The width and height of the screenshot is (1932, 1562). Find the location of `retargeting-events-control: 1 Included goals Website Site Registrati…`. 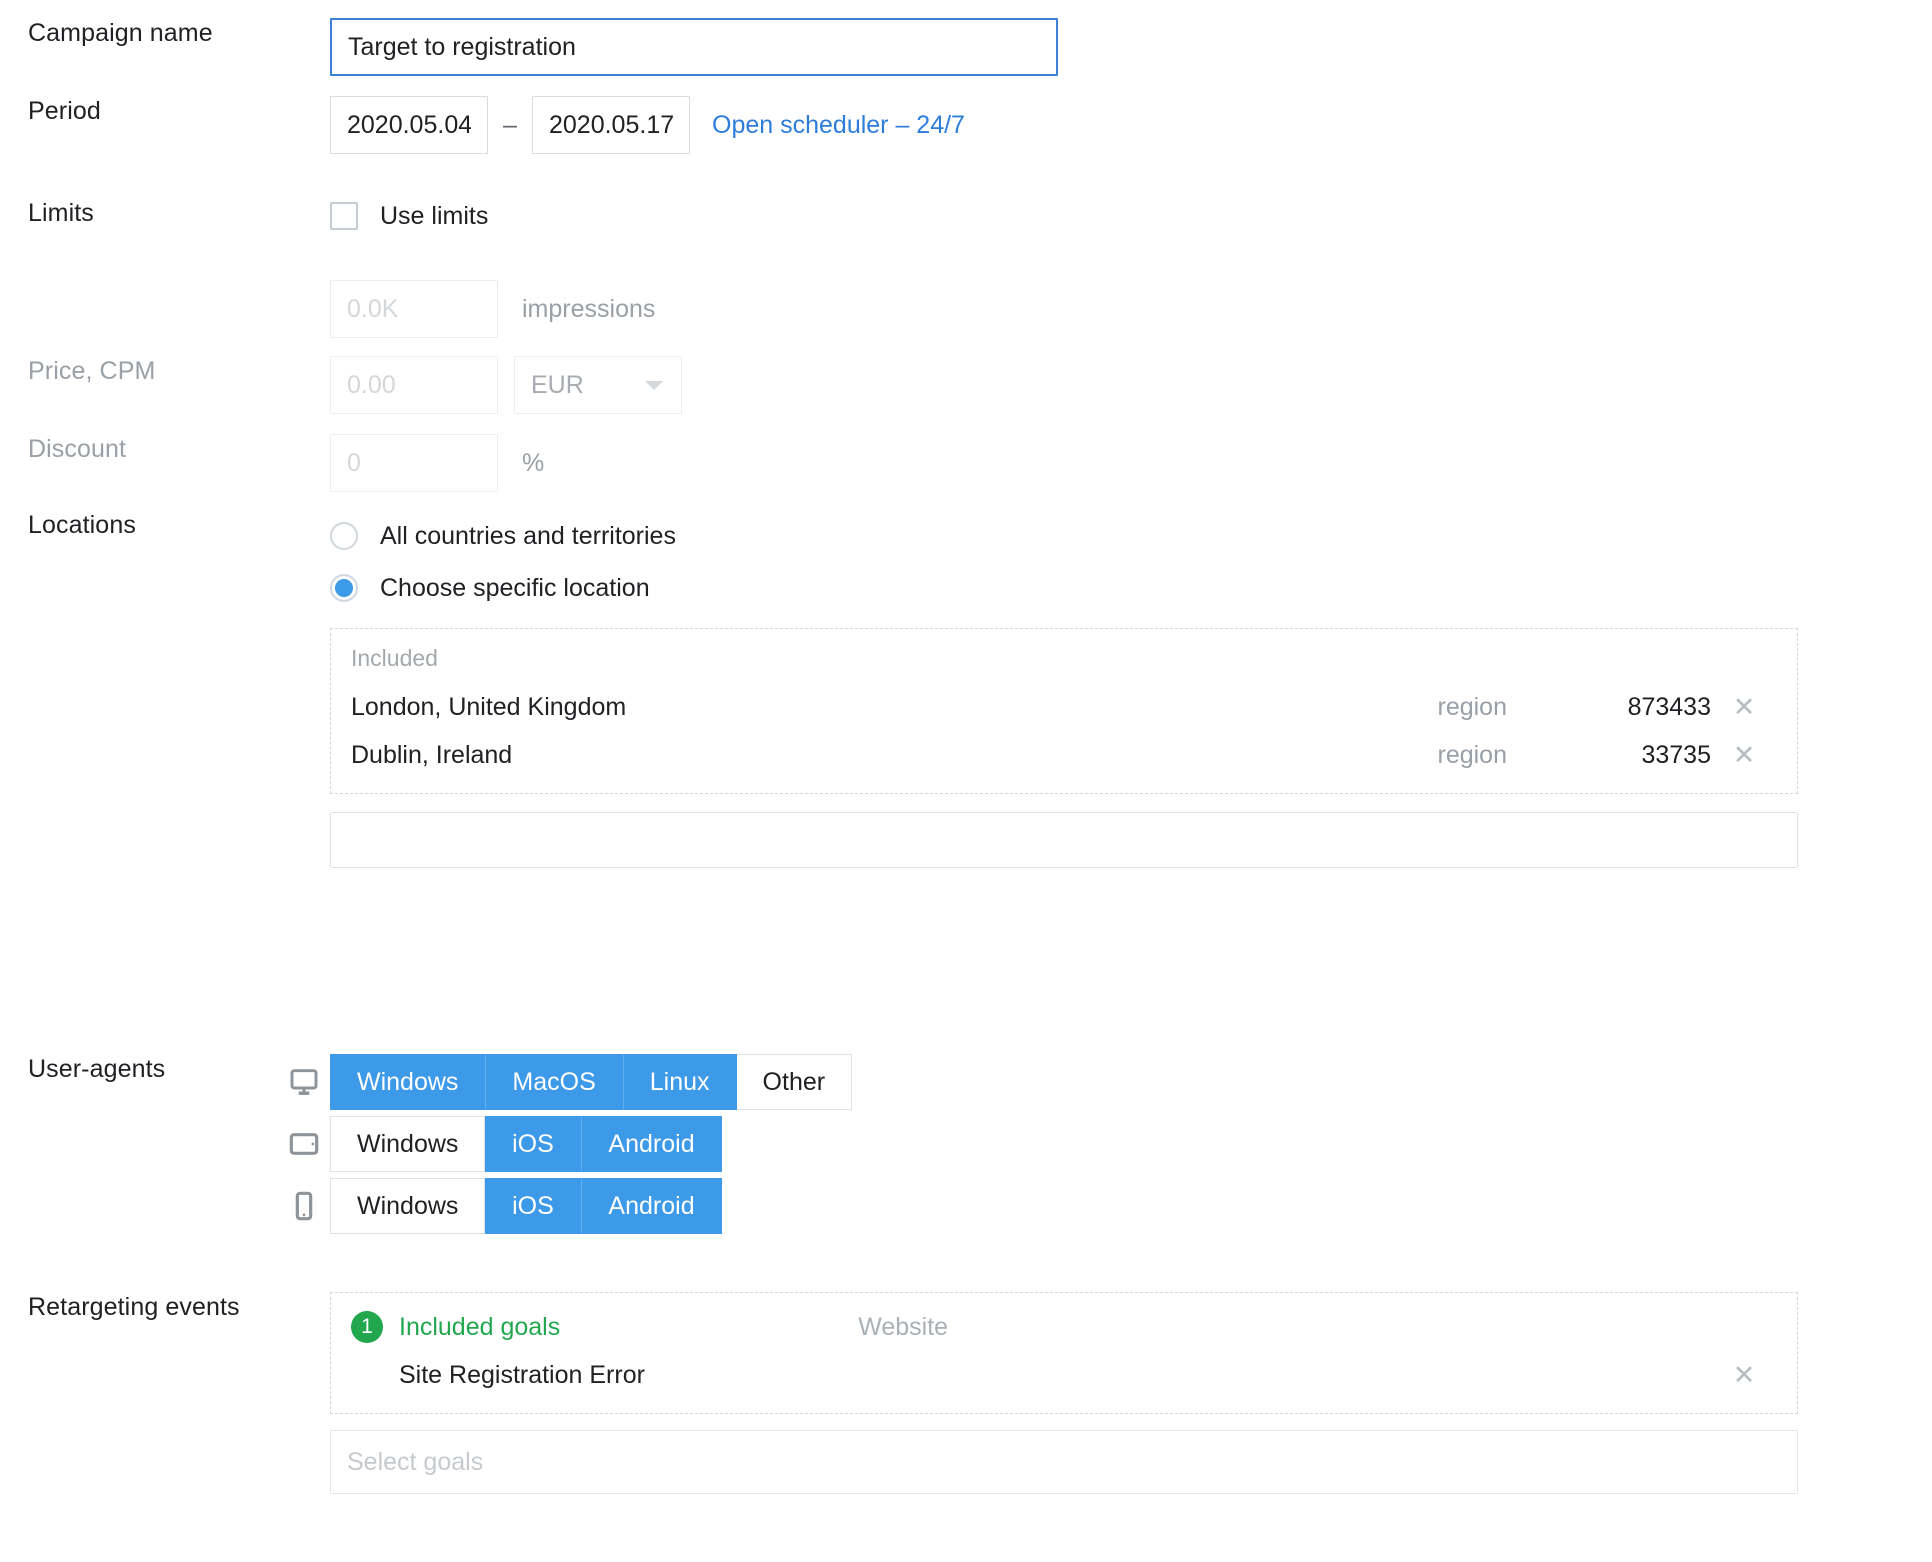

retargeting-events-control: 1 Included goals Website Site Registrati… is located at coordinates (1131, 1393).